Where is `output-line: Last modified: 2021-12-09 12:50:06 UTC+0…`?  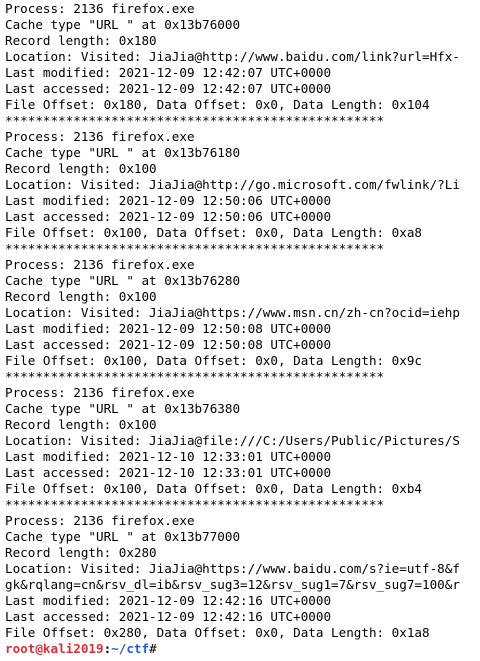 output-line: Last modified: 2021-12-09 12:50:06 UTC+0… is located at coordinates (168, 200).